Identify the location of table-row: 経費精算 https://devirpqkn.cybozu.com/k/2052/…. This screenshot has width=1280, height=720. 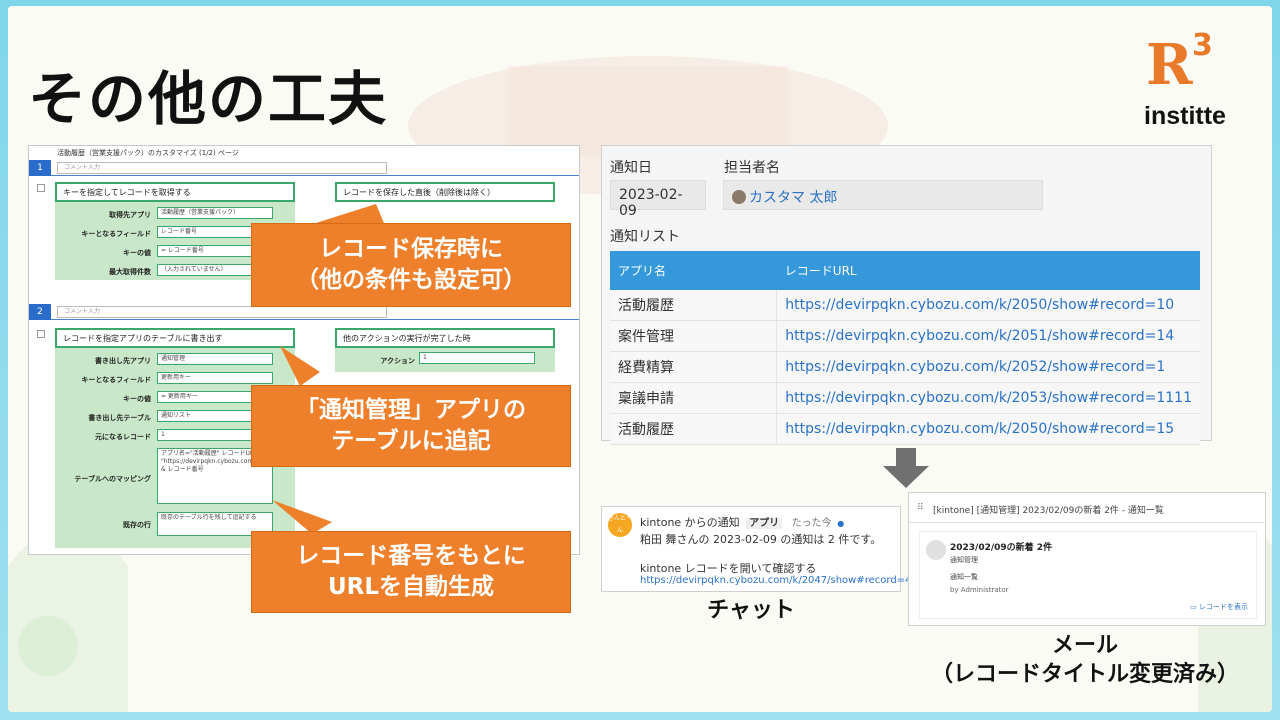
(905, 367).